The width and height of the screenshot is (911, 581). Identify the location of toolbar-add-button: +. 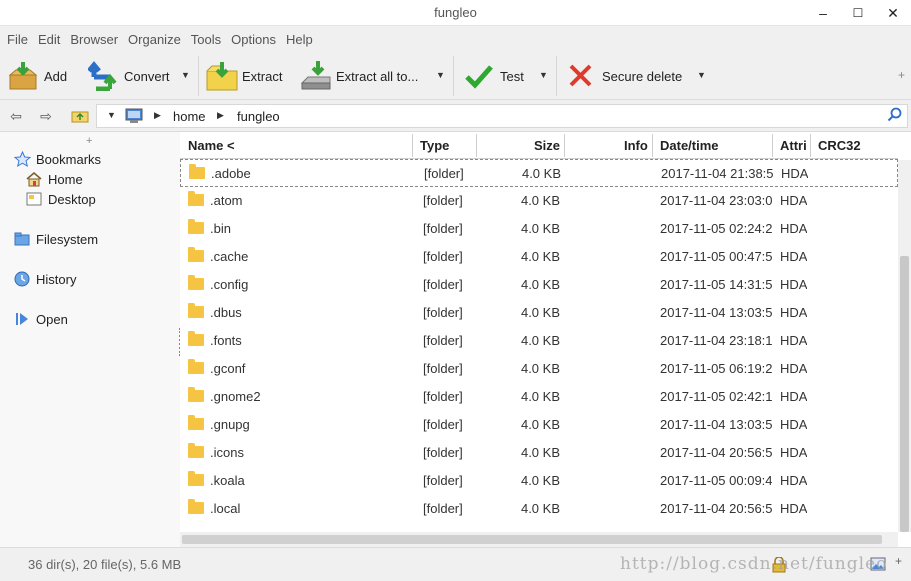
(901, 75).